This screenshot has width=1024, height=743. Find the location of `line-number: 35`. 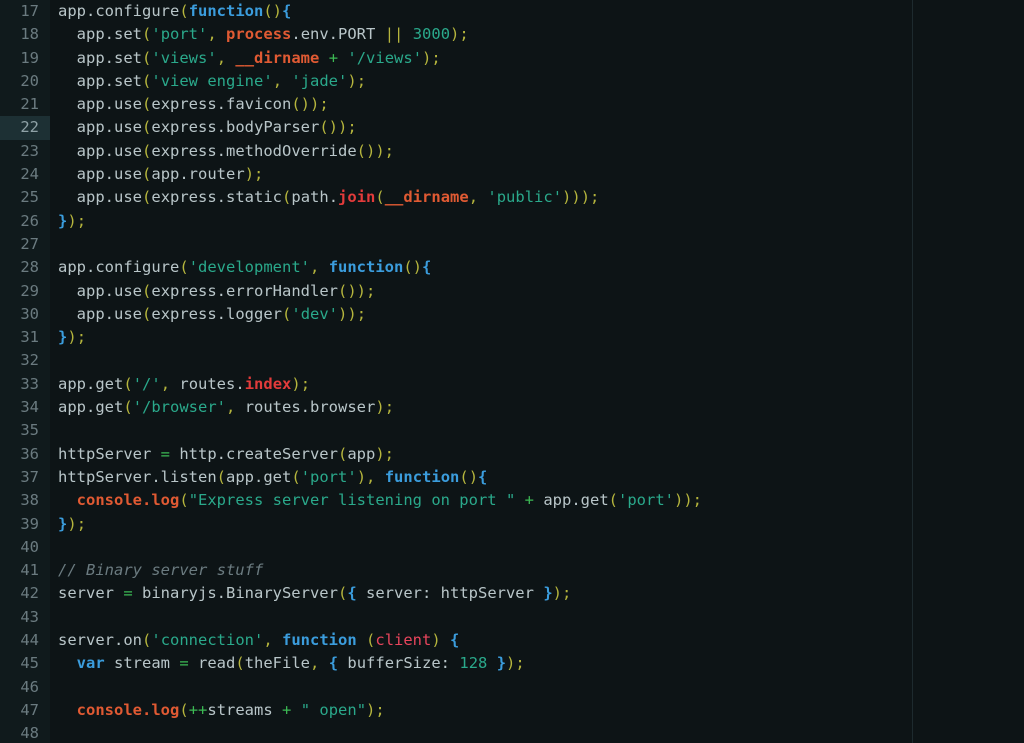

line-number: 35 is located at coordinates (29, 430).